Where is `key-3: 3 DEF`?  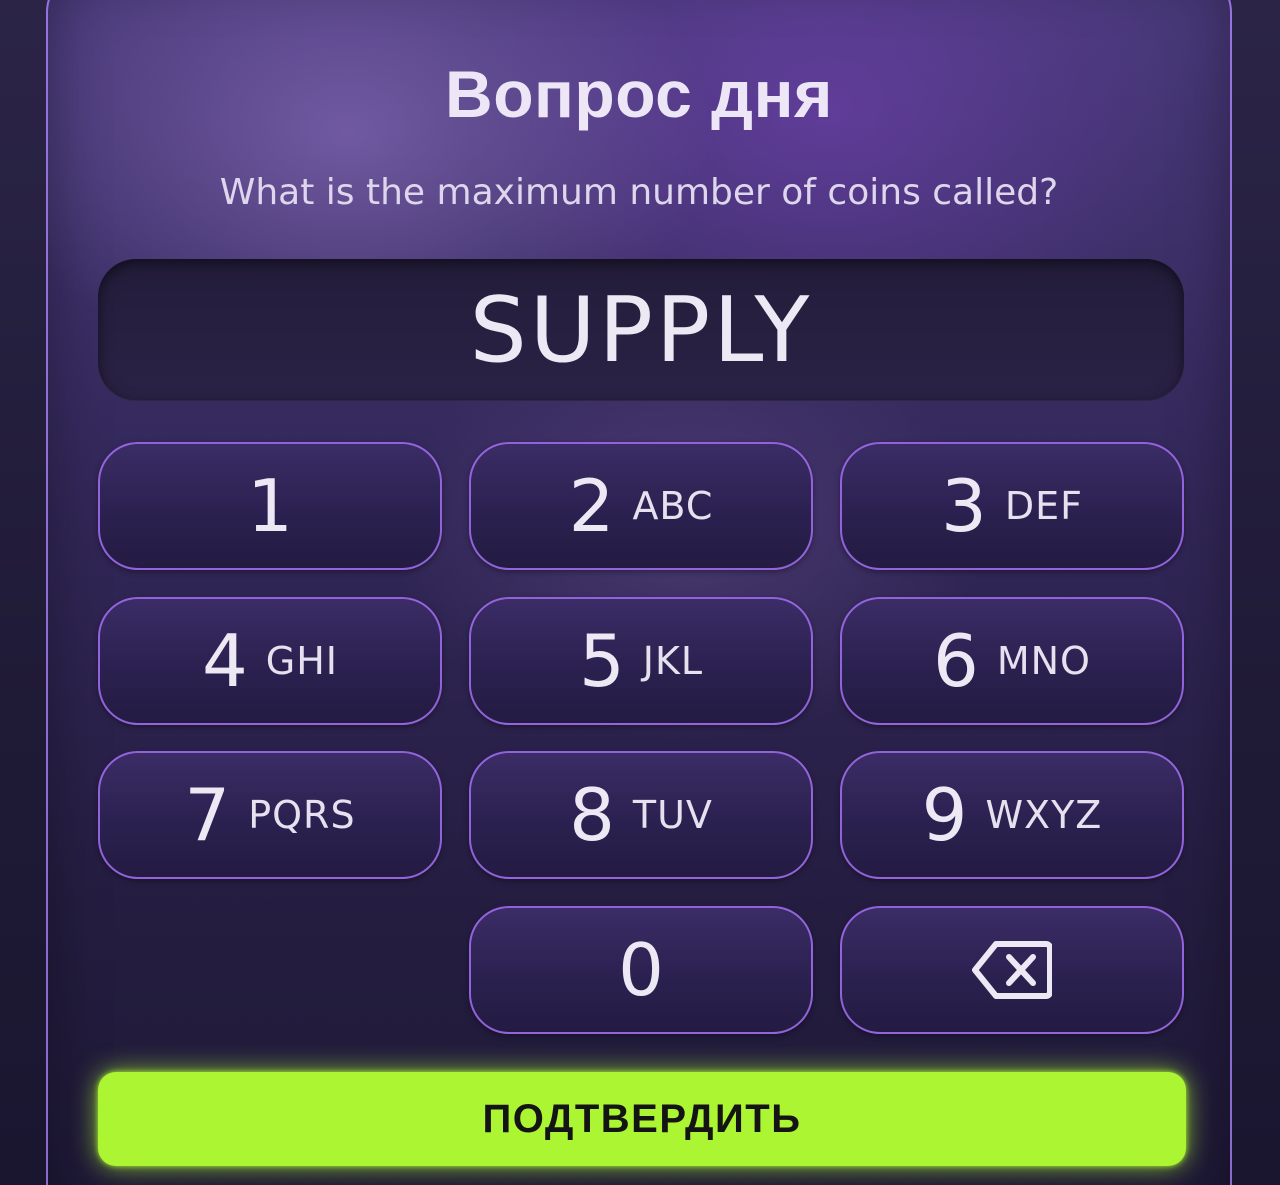
key-3: 3 DEF is located at coordinates (1012, 506).